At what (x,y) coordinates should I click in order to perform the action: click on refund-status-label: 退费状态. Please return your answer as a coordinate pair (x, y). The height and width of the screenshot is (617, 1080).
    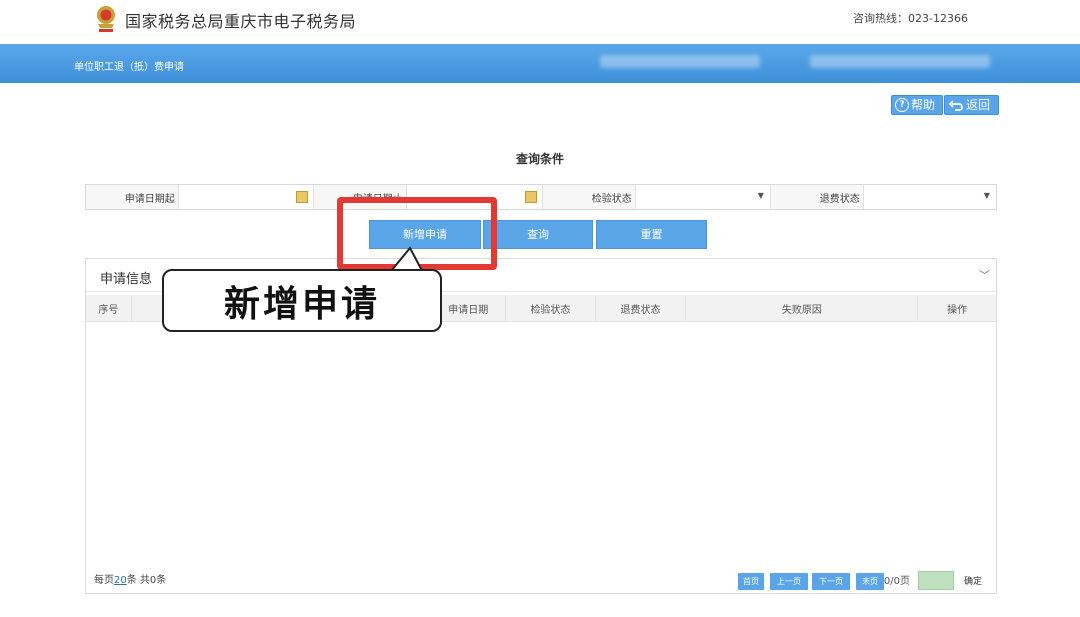
    Looking at the image, I should click on (817, 197).